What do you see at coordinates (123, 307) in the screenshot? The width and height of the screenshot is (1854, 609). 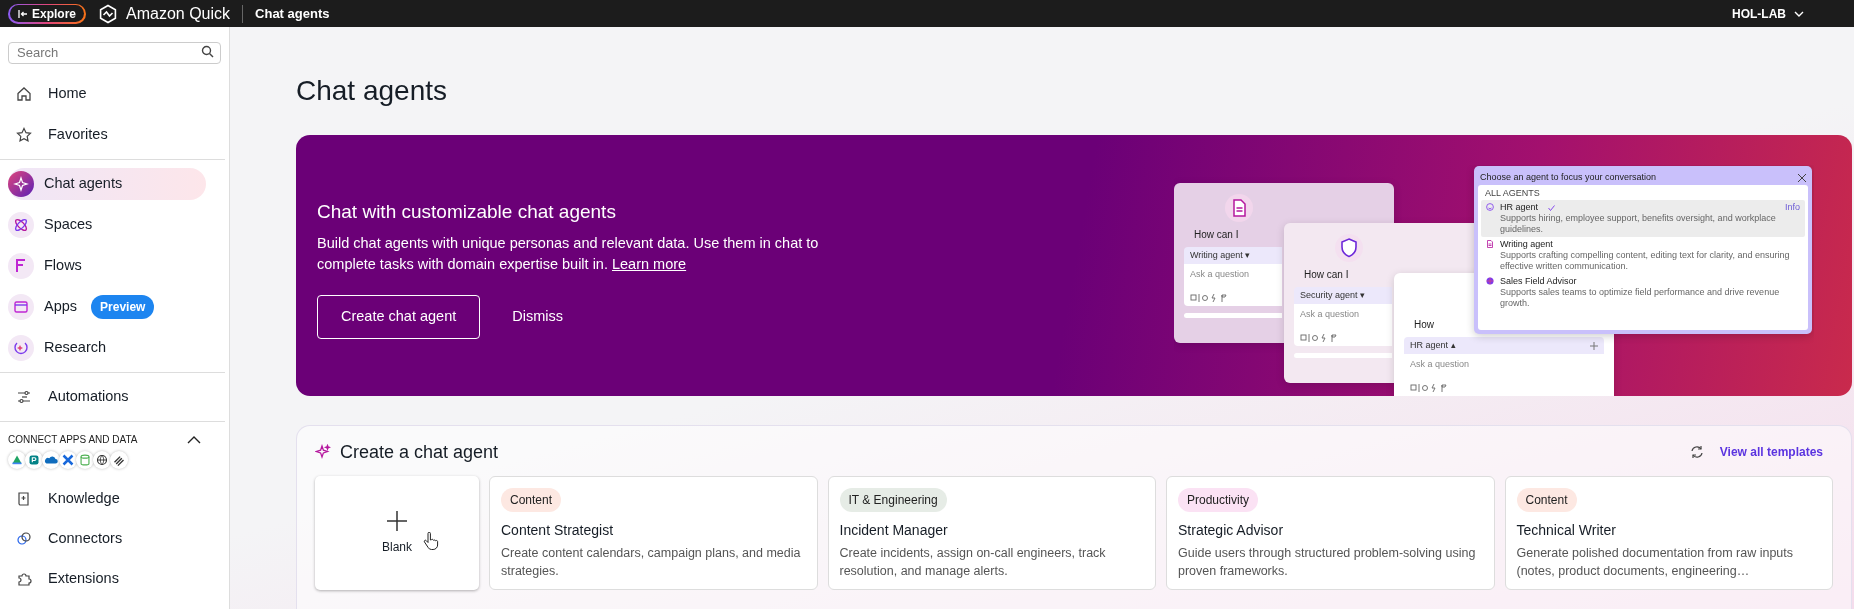 I see `preview-badge: Preview` at bounding box center [123, 307].